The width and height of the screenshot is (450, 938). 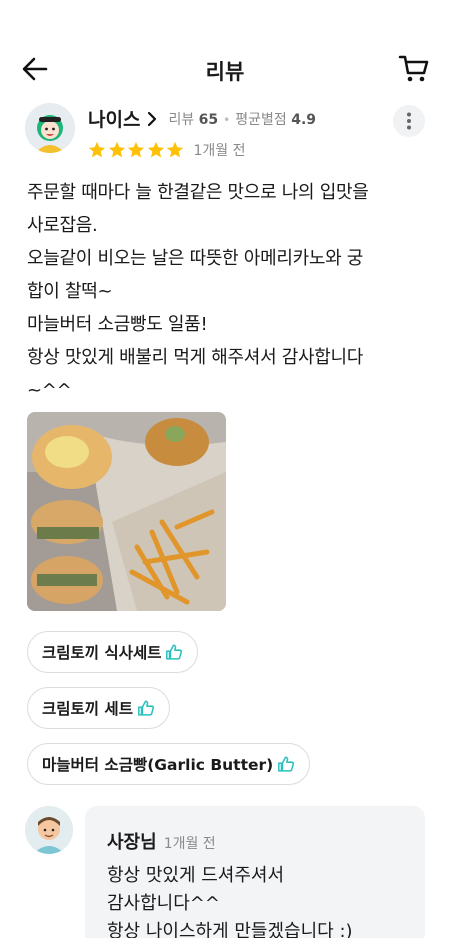 I want to click on review-header: 나이스 리뷰 65 • 평균별점 4.9 1개월 전, so click(x=225, y=133).